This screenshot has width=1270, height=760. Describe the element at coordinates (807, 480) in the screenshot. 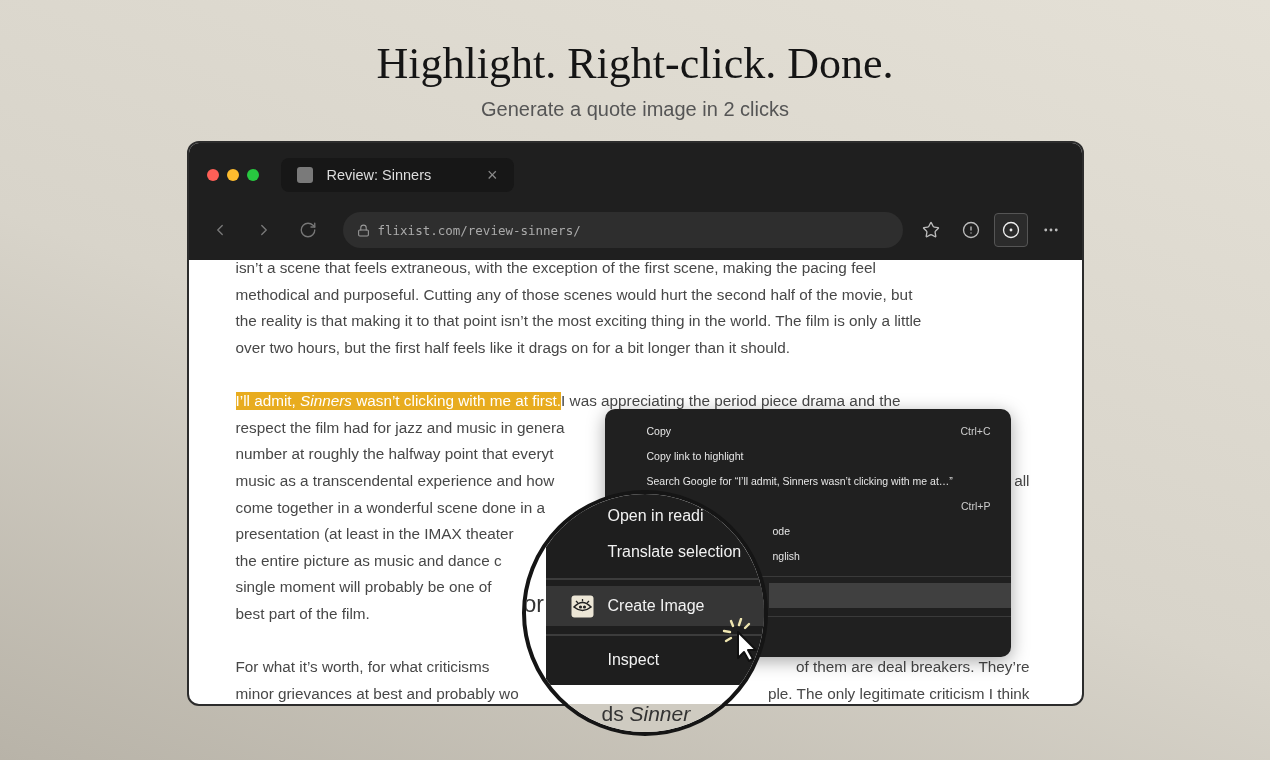

I see `menu-item: Search Google for “I’ll admit, Sinners wasn’t clicking with me at…”` at that location.